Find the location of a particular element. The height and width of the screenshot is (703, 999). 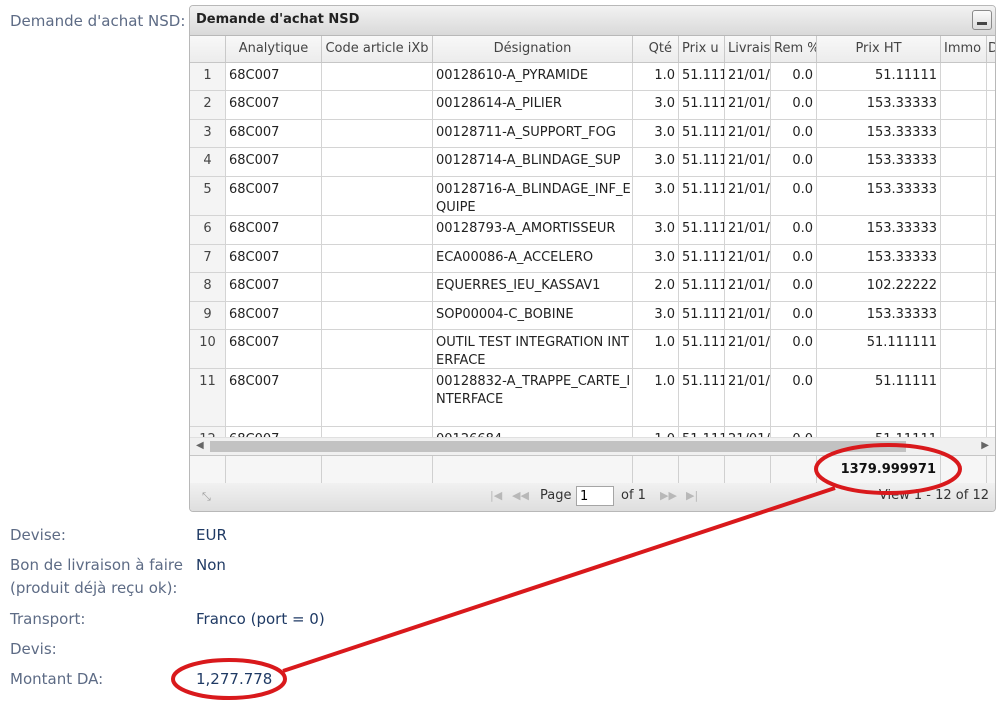

montant-value: 1,277.778 is located at coordinates (234, 679).